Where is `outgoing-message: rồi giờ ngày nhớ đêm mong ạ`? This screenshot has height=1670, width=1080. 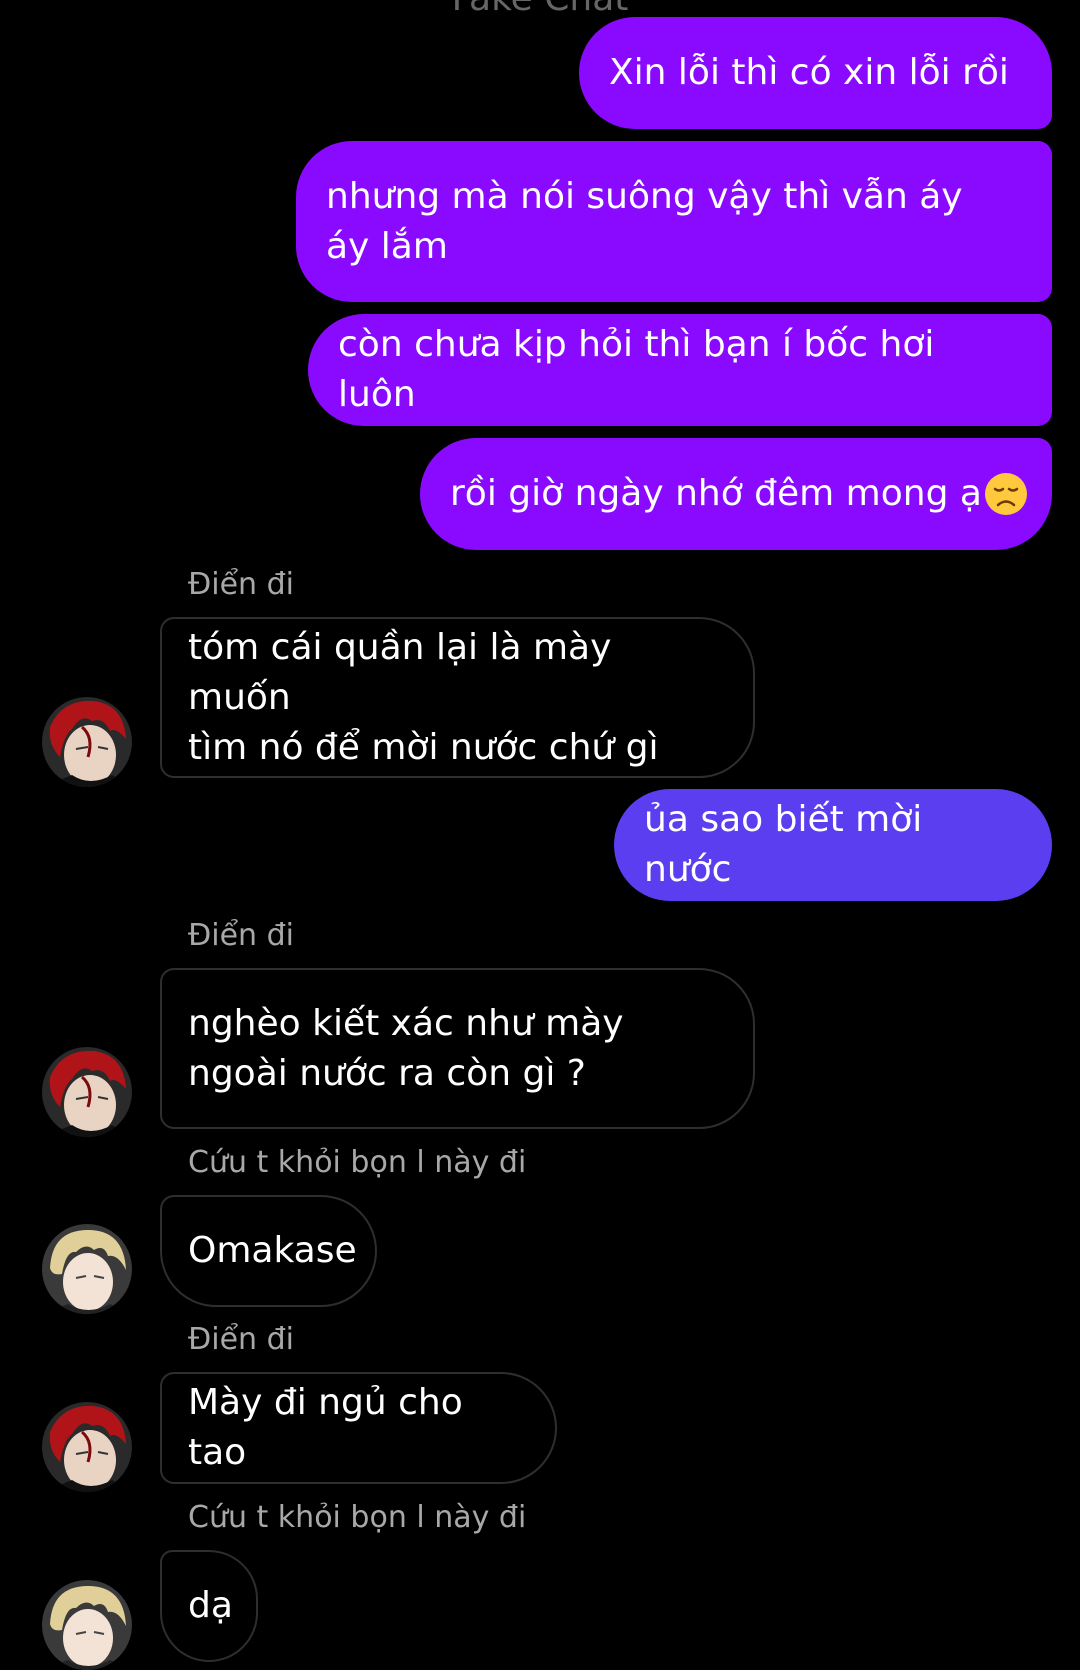 outgoing-message: rồi giờ ngày nhớ đêm mong ạ is located at coordinates (736, 494).